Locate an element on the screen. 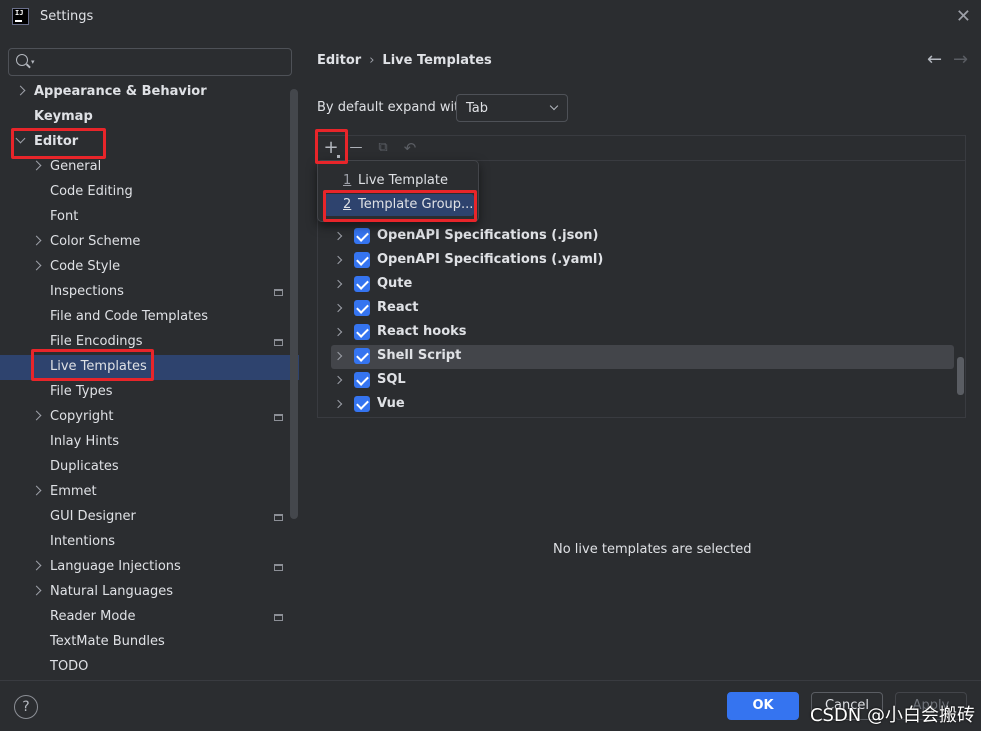 Image resolution: width=981 pixels, height=731 pixels. sidebar-item-inlay-hints: Inlay Hints is located at coordinates (149, 442).